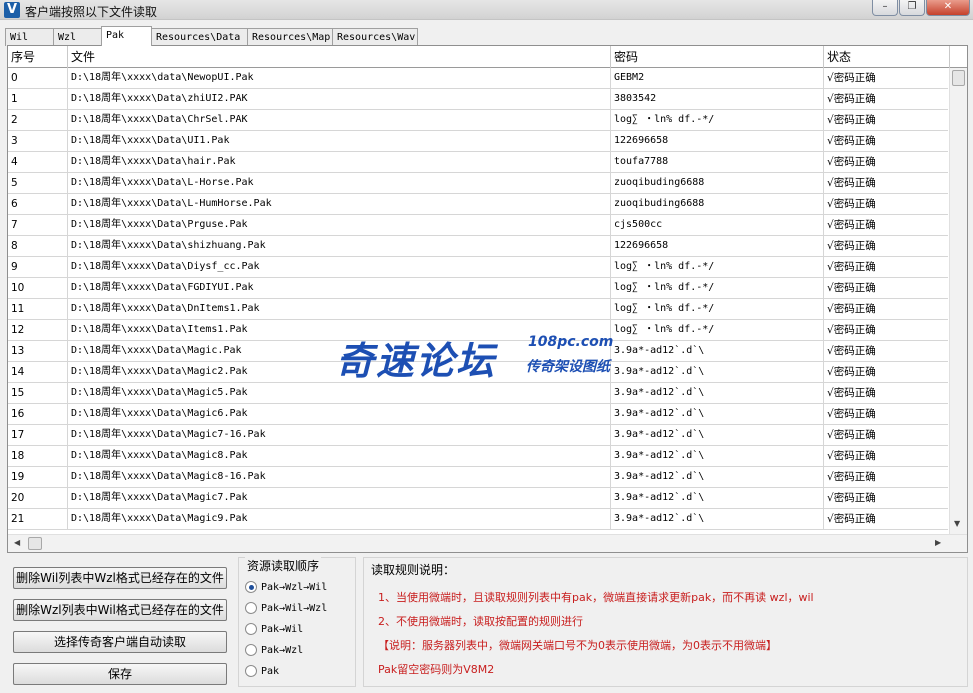 The image size is (973, 693). What do you see at coordinates (887, 57) in the screenshot?
I see `header-status: 状态` at bounding box center [887, 57].